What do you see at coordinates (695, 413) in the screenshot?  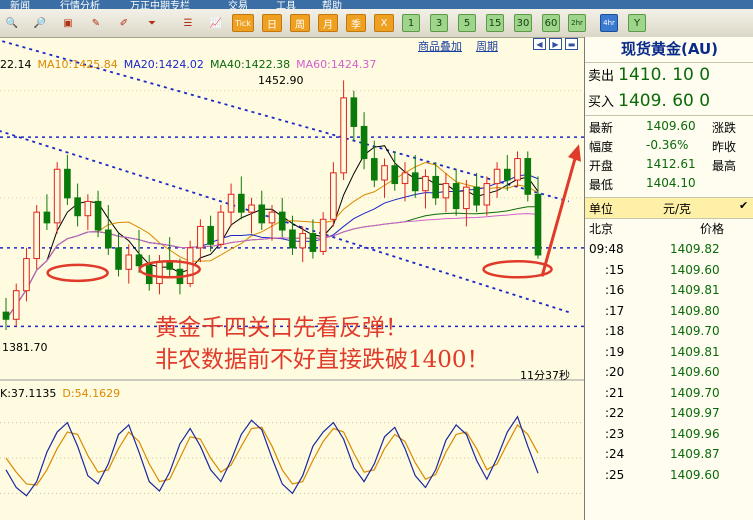 I see `tick-price: 1409.97` at bounding box center [695, 413].